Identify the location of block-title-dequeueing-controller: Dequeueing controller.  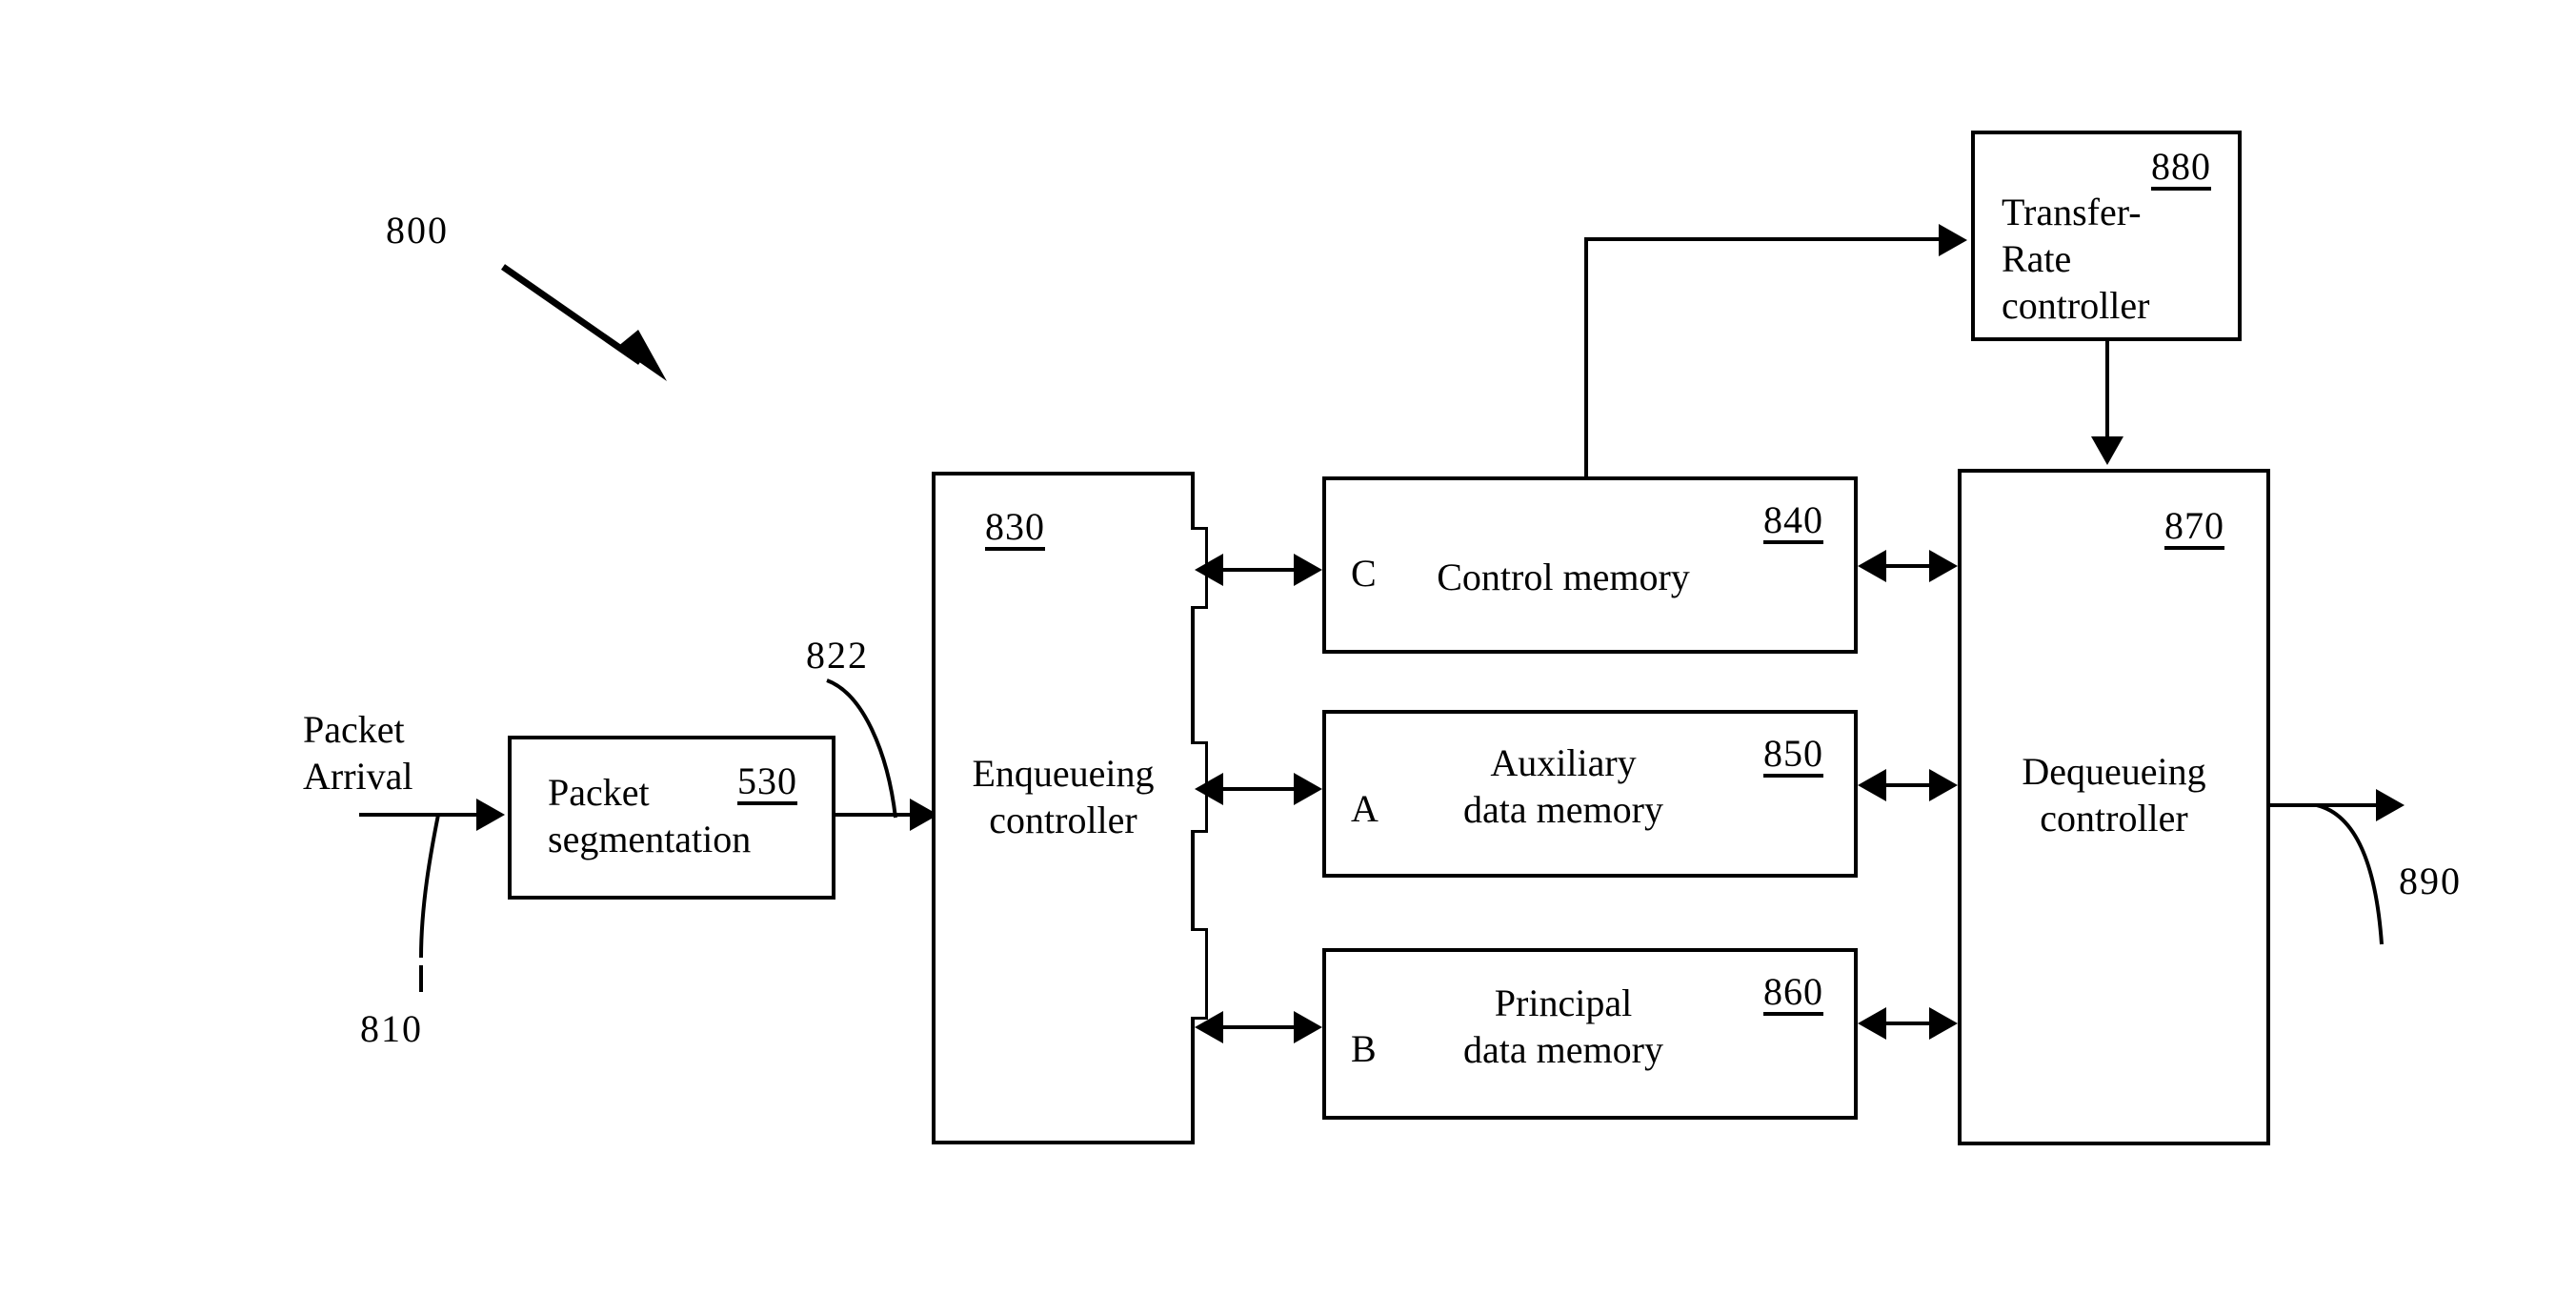
(2114, 795).